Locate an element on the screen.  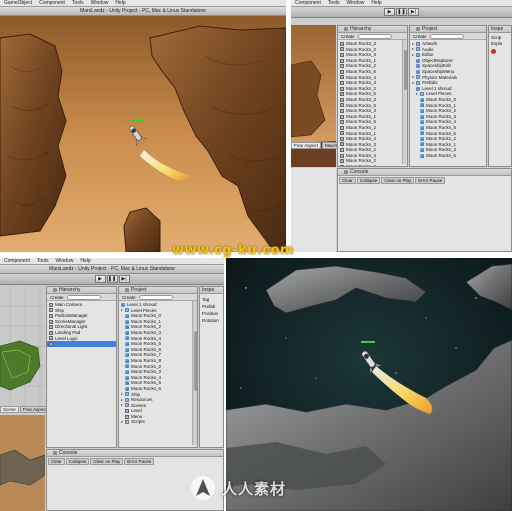
list-item: Moon Rocks_5 is located at coordinates (448, 156).